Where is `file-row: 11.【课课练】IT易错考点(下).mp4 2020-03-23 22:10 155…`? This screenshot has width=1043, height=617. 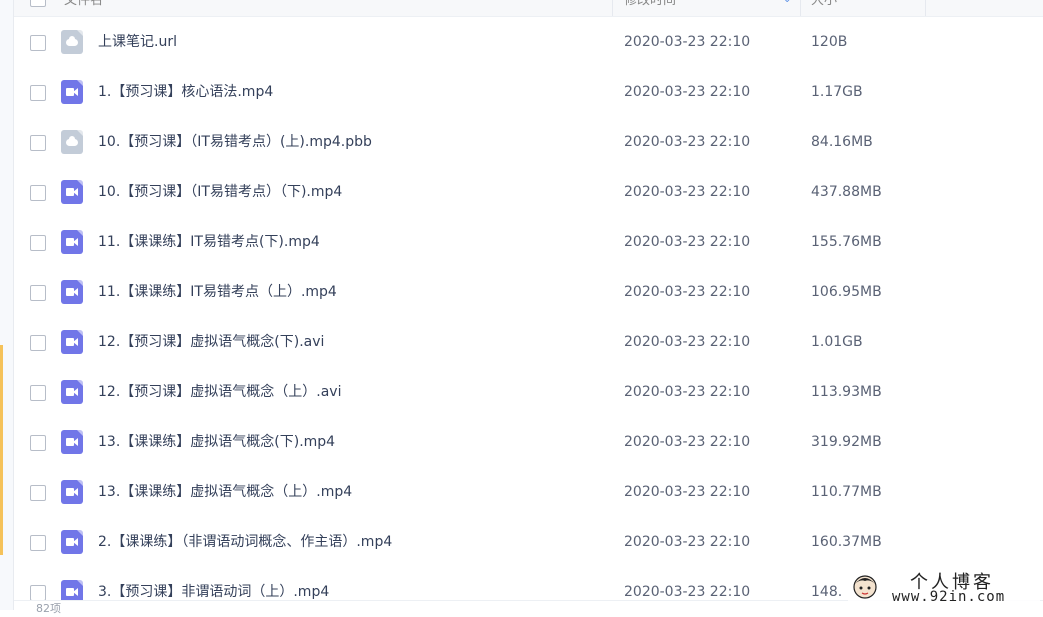
file-row: 11.【课课练】IT易错考点(下).mp4 2020-03-23 22:10 155… is located at coordinates (528, 242).